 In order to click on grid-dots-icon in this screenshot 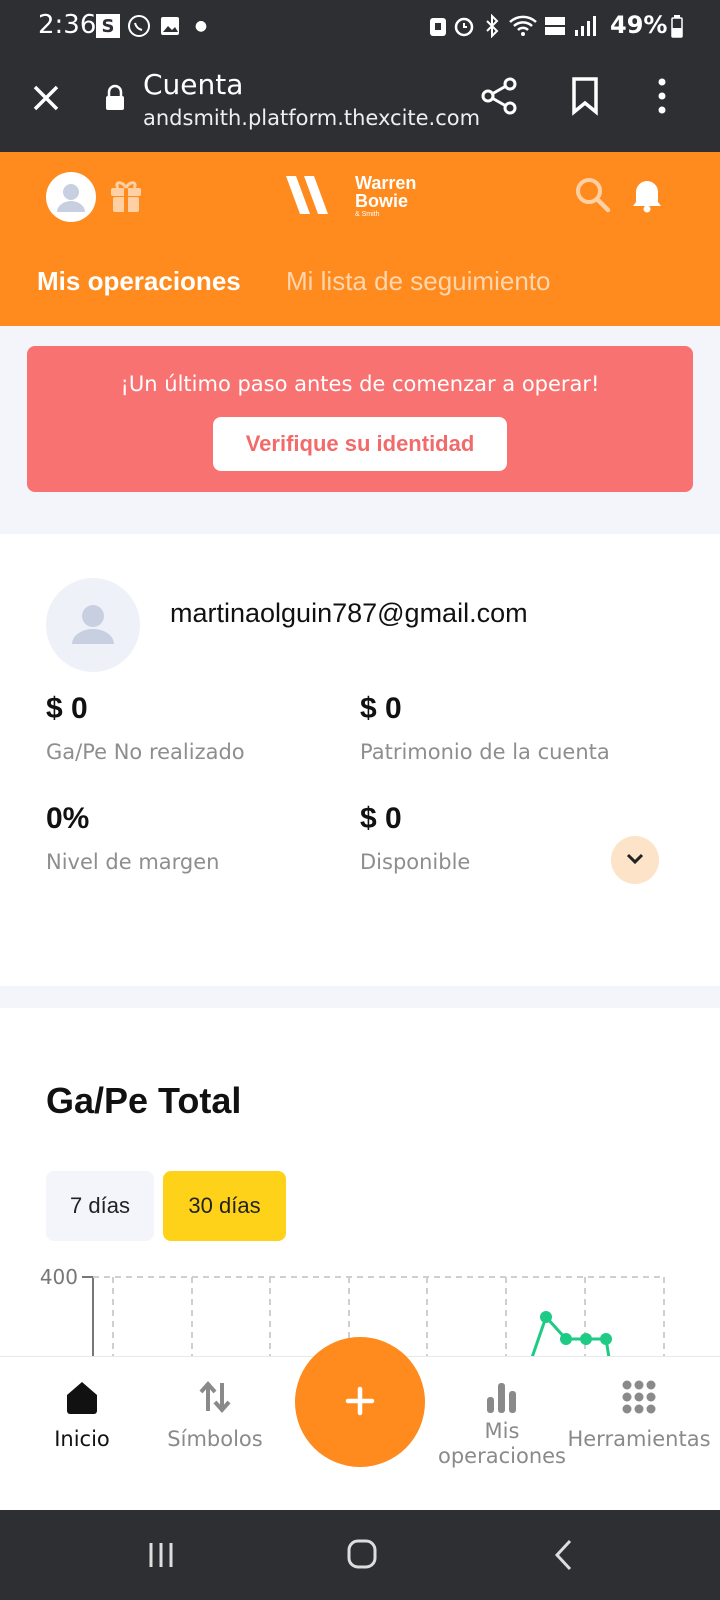, I will do `click(639, 1399)`.